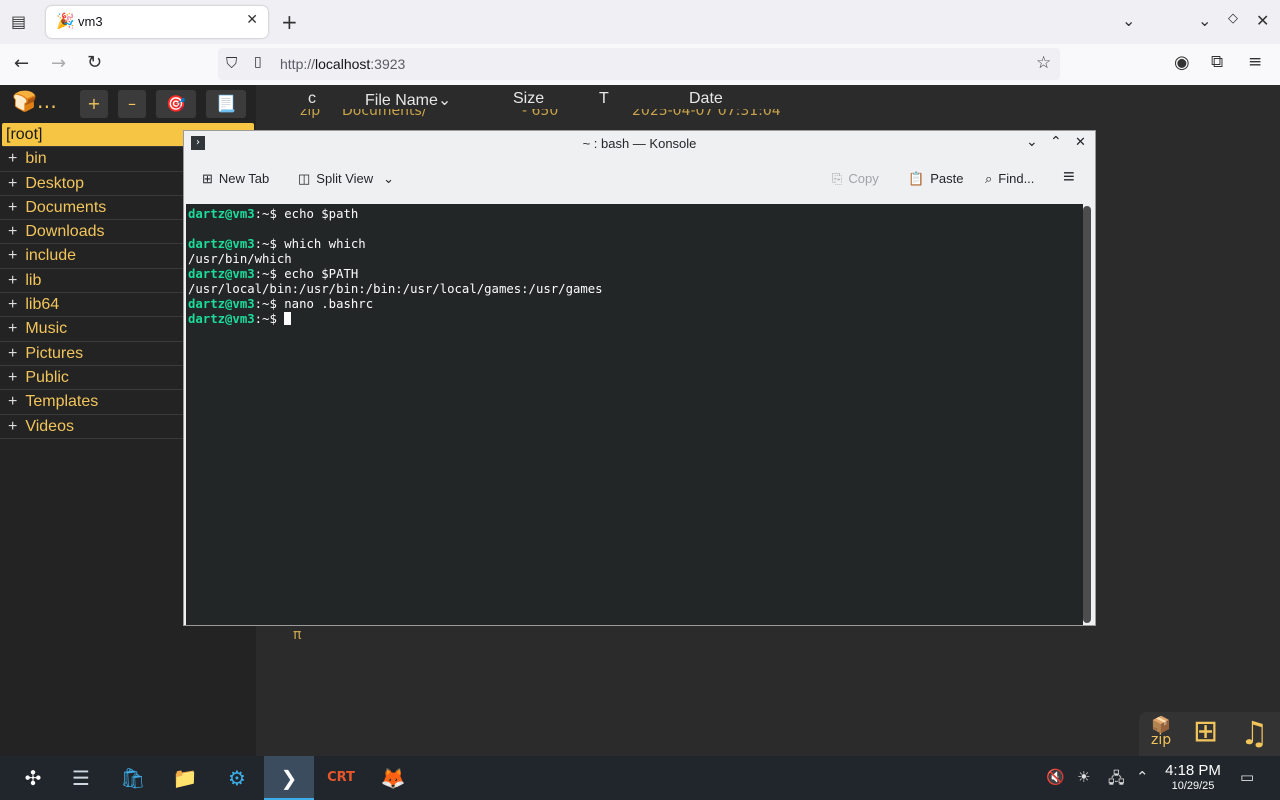  I want to click on target-icon: 🎯, so click(176, 104).